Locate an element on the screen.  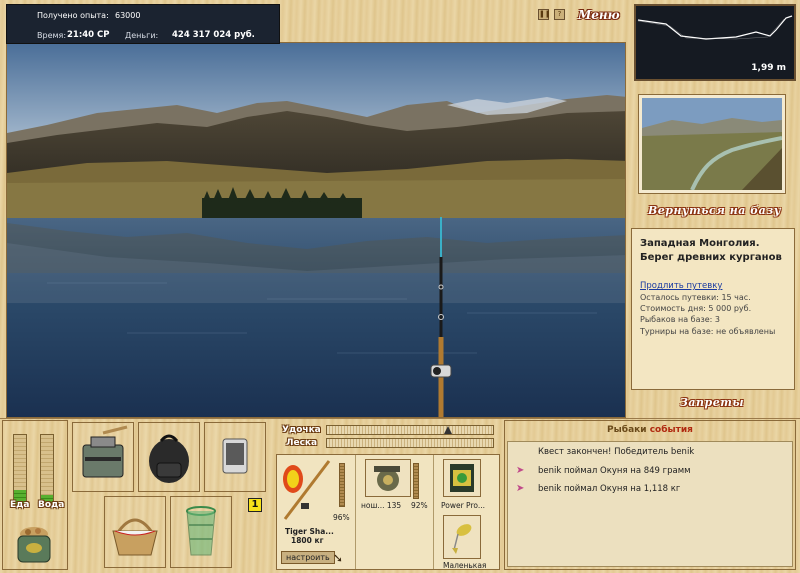
help-icon: ? is located at coordinates (559, 14).